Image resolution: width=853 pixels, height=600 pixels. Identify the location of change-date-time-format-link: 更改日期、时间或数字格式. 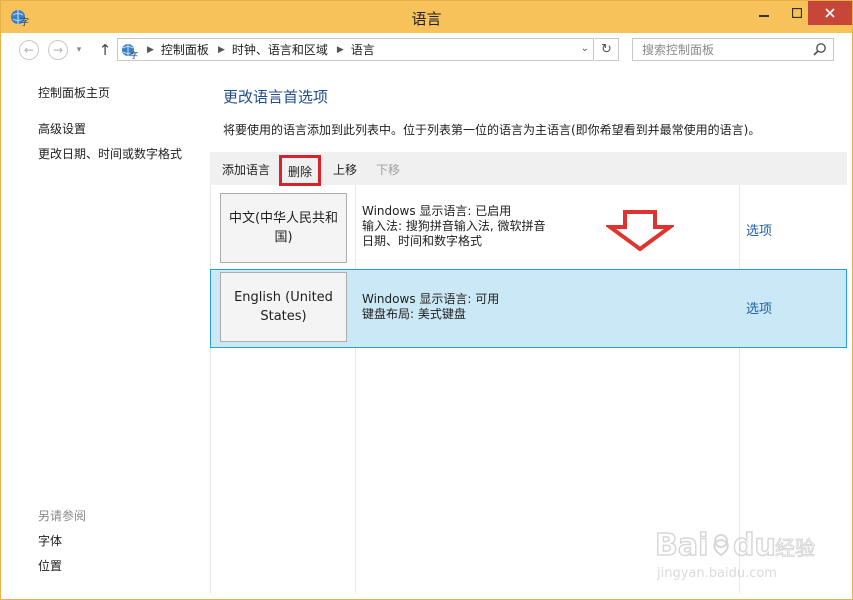
(110, 153).